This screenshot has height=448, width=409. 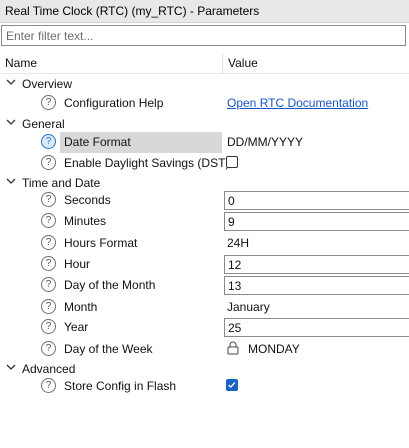 What do you see at coordinates (232, 162) in the screenshot?
I see `dst-checkbox` at bounding box center [232, 162].